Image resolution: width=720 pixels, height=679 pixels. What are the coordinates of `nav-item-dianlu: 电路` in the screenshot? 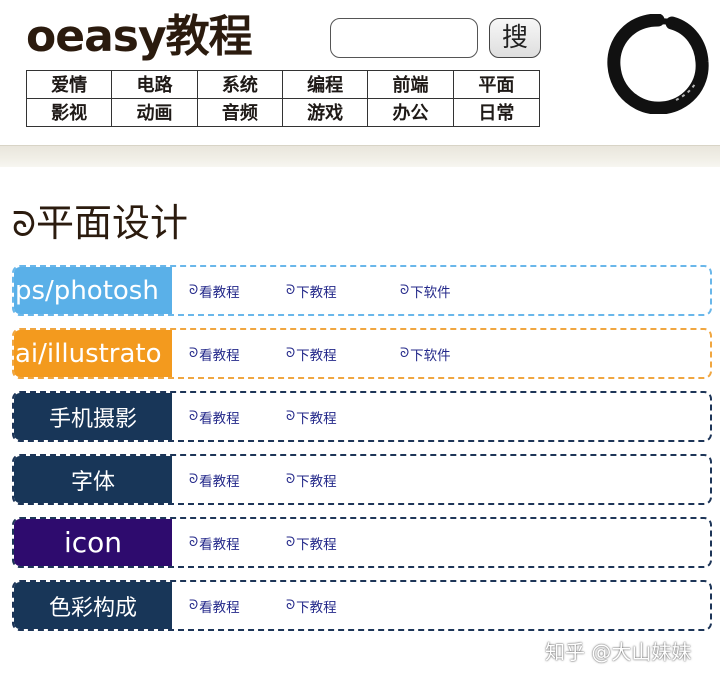 It's located at (155, 85).